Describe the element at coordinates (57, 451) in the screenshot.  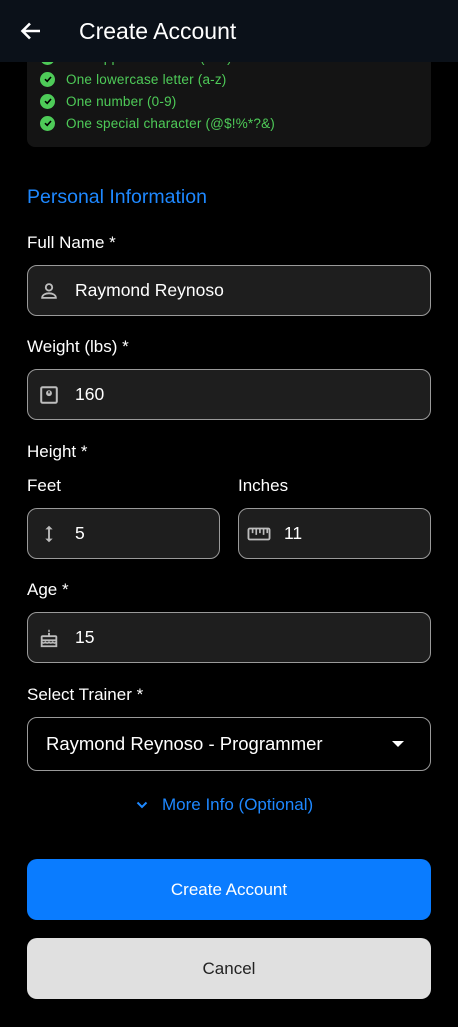
I see `height-label: Height *` at that location.